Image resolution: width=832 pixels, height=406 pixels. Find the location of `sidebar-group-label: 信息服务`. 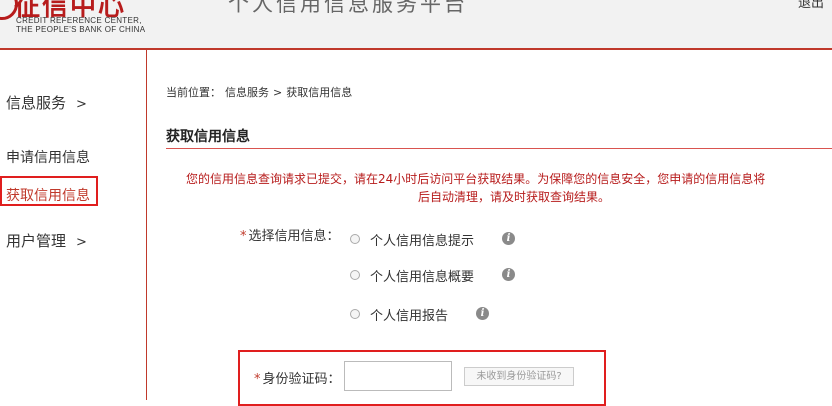

sidebar-group-label: 信息服务 is located at coordinates (36, 103).